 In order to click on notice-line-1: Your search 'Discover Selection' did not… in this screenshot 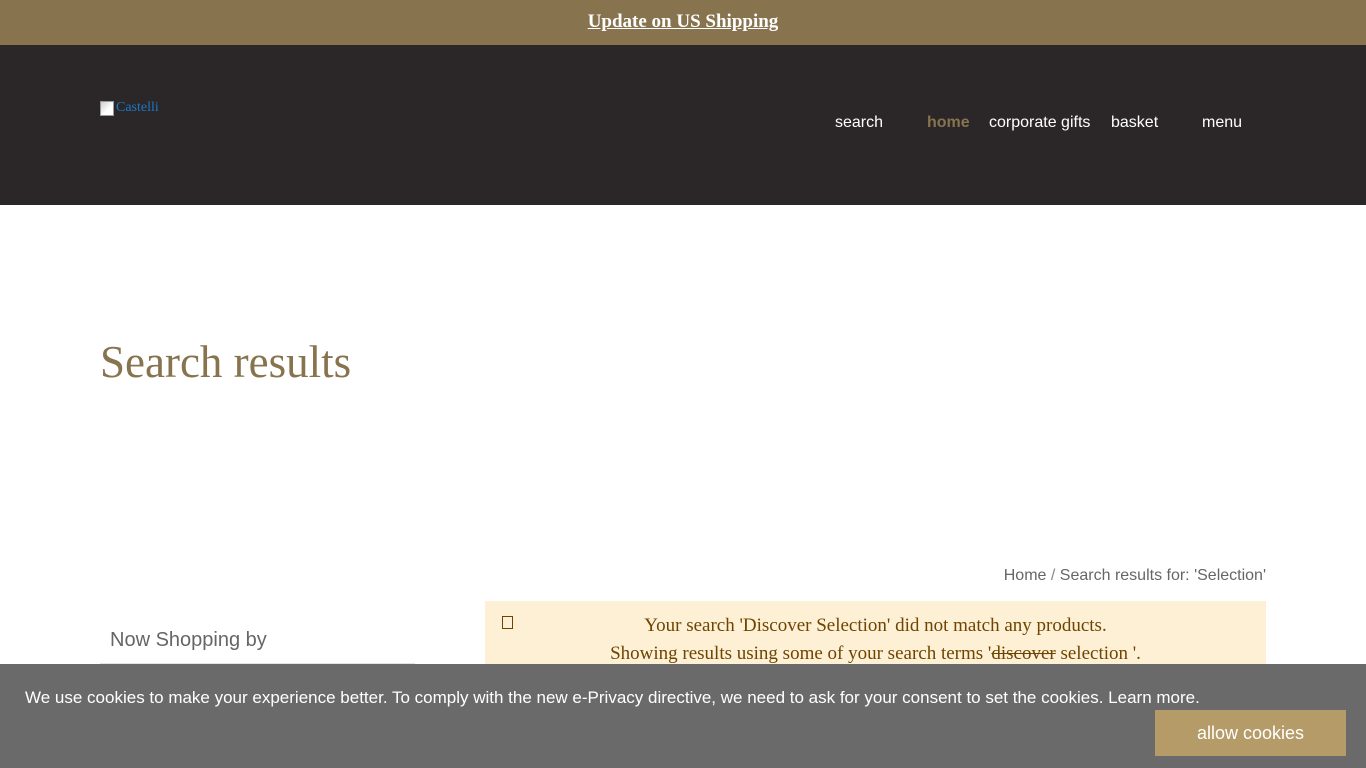, I will do `click(875, 625)`.